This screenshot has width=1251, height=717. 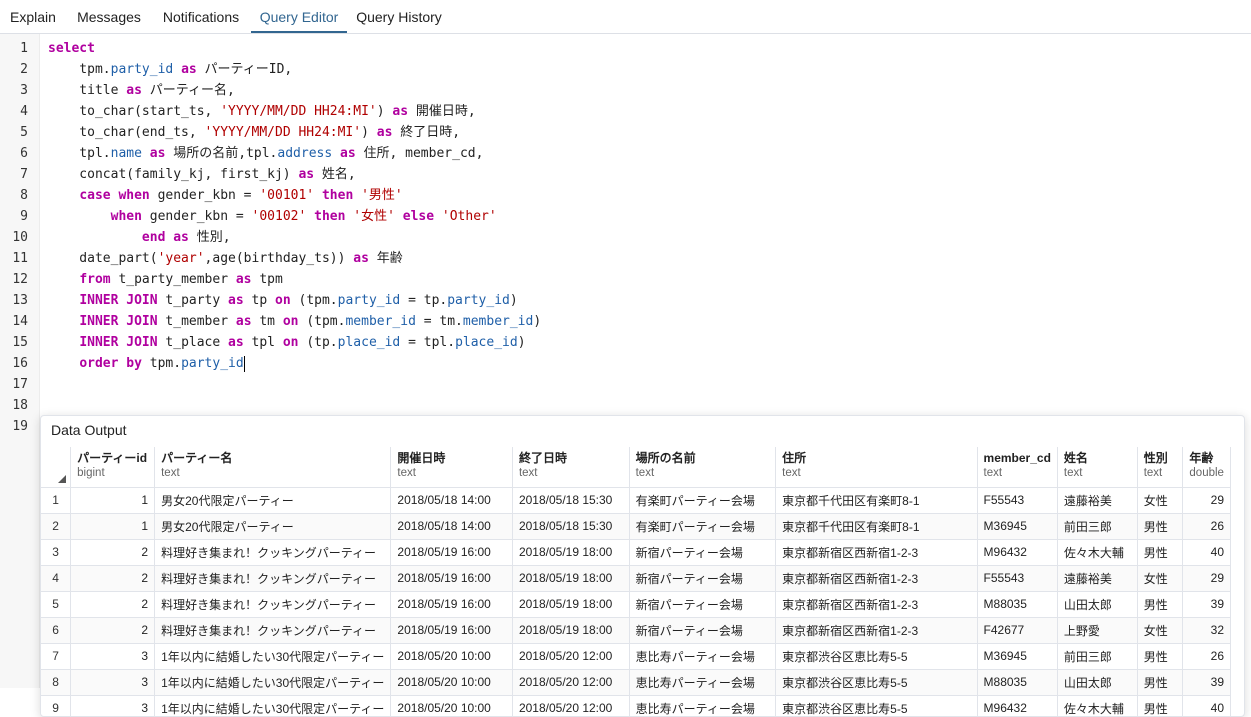 I want to click on table-cell: 2018/05/18 14:00, so click(x=451, y=500).